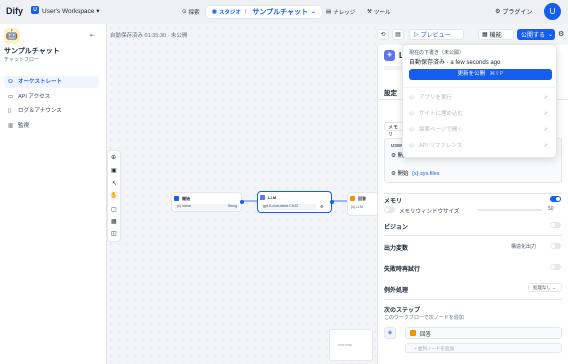 The width and height of the screenshot is (568, 364). Describe the element at coordinates (555, 199) in the screenshot. I see `memory-toggle` at that location.